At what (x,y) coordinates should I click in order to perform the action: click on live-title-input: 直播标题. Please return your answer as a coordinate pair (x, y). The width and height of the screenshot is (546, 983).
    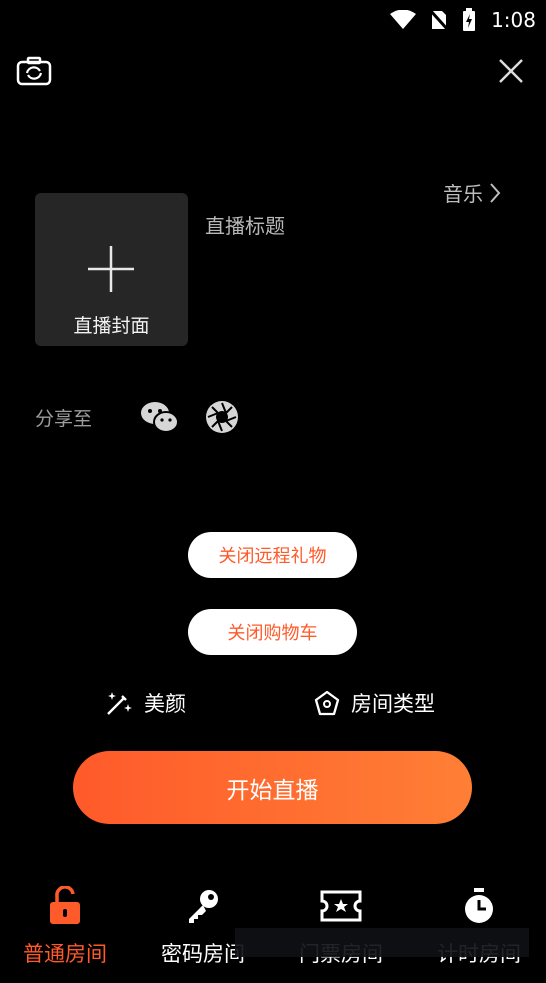
    Looking at the image, I should click on (245, 224).